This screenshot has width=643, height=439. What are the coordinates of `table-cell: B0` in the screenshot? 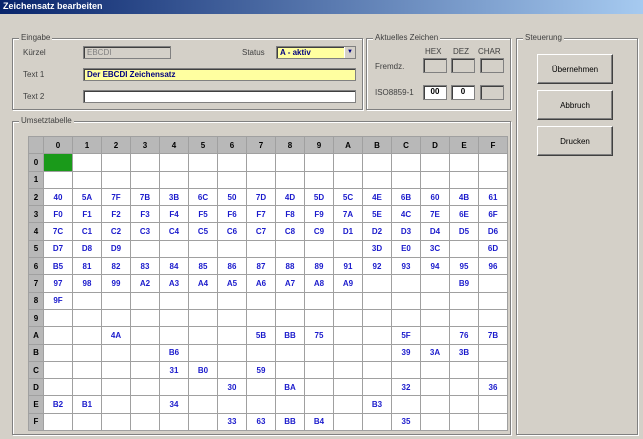 It's located at (203, 370).